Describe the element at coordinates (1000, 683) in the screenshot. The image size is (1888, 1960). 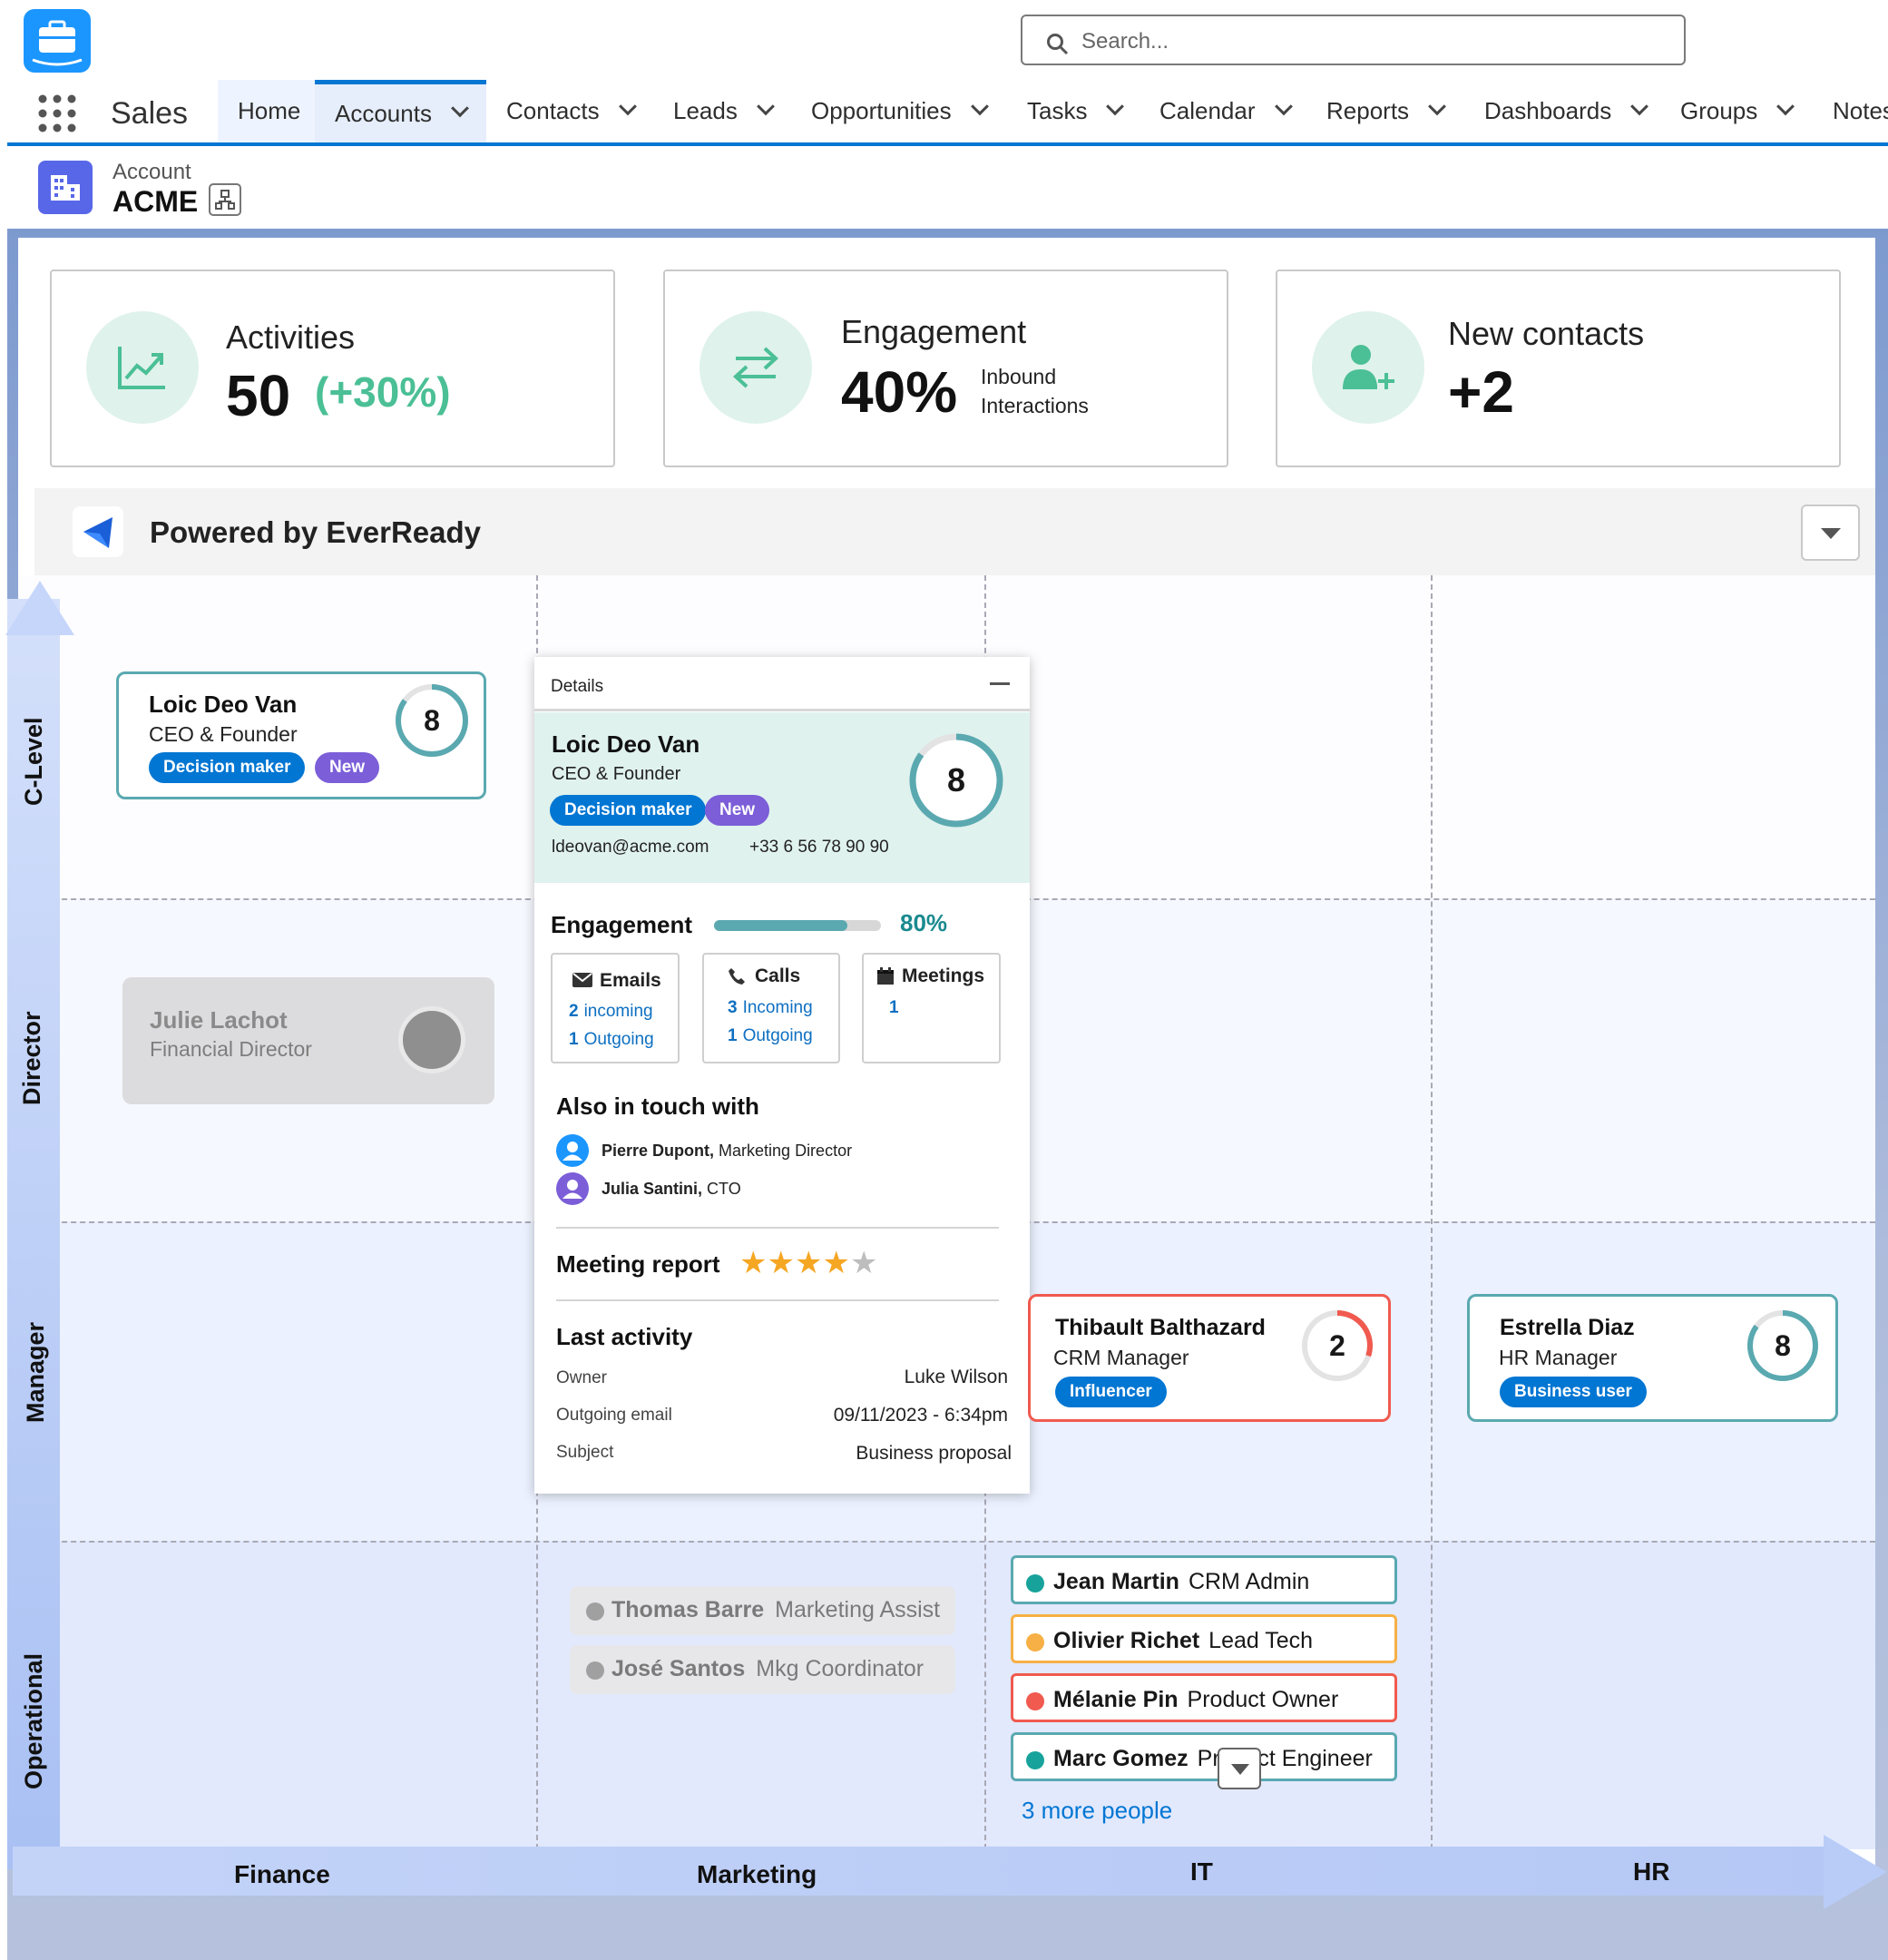
I see `minimize-icon` at that location.